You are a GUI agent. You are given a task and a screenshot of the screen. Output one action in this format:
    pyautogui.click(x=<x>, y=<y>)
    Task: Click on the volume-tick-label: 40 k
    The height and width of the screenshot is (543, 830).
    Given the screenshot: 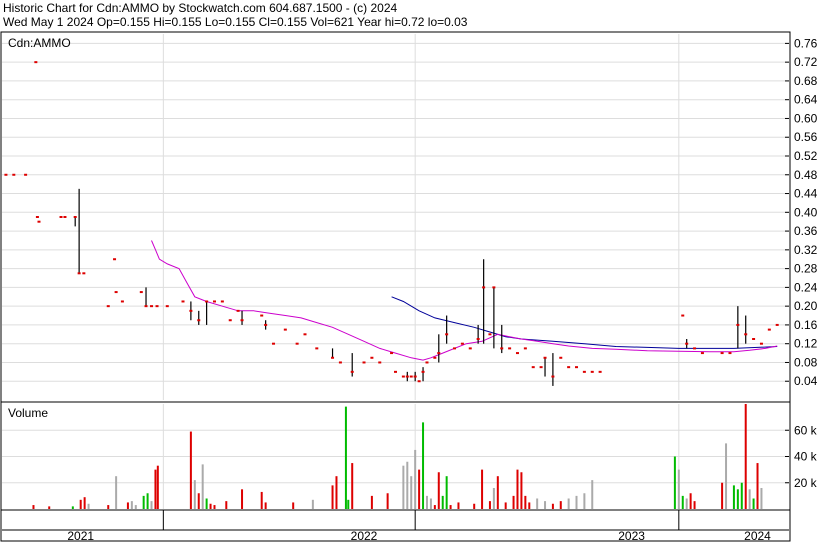 What is the action you would take?
    pyautogui.click(x=806, y=457)
    